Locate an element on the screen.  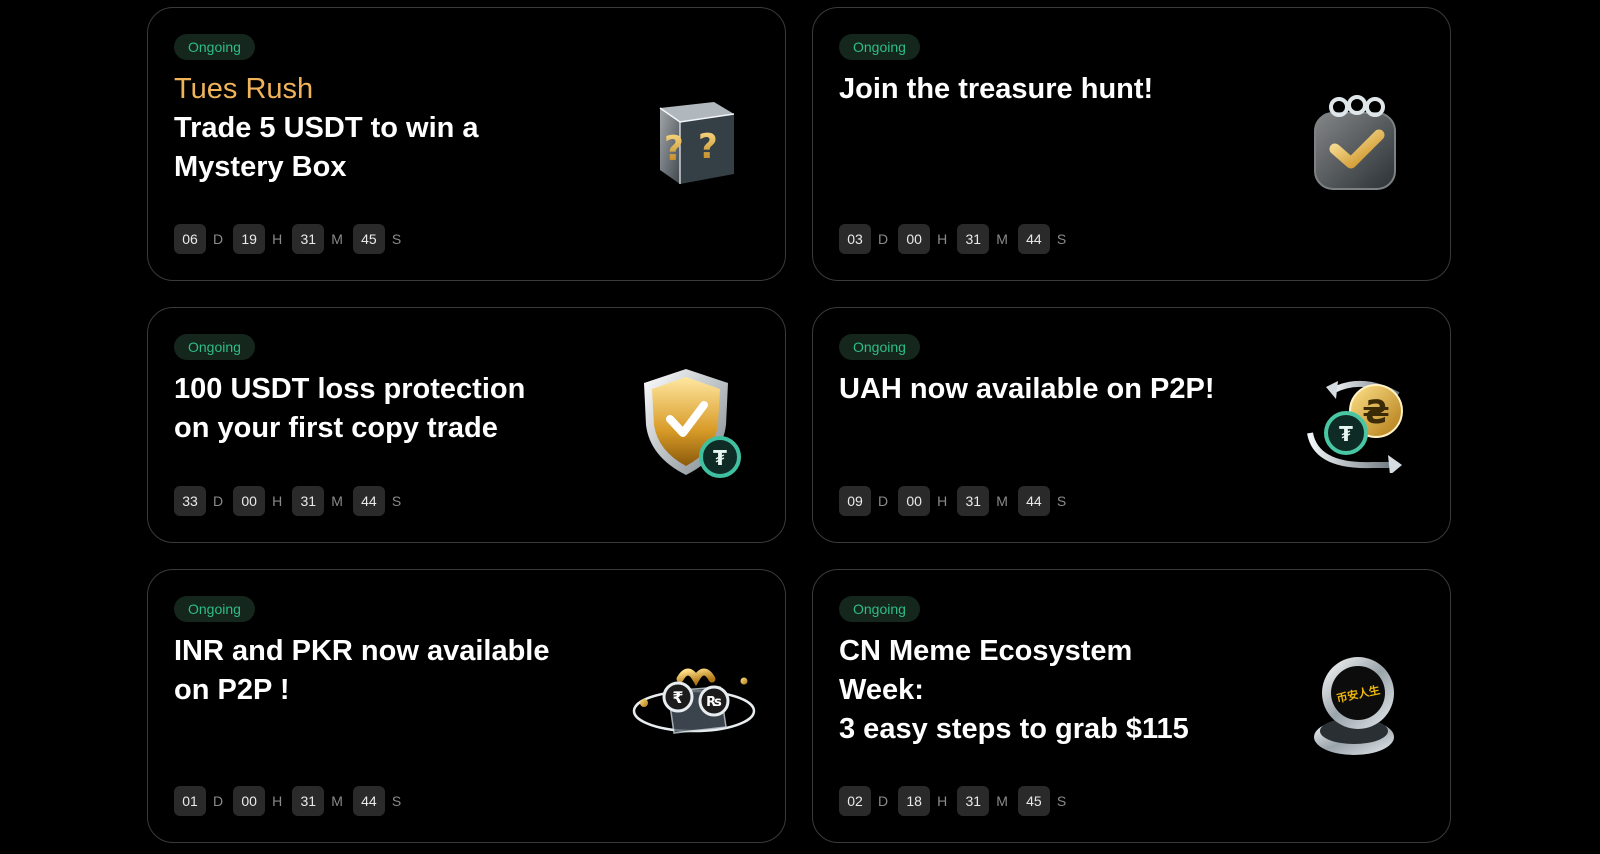
rupee-coins-icon: ₹ ₨ is located at coordinates (694, 701).